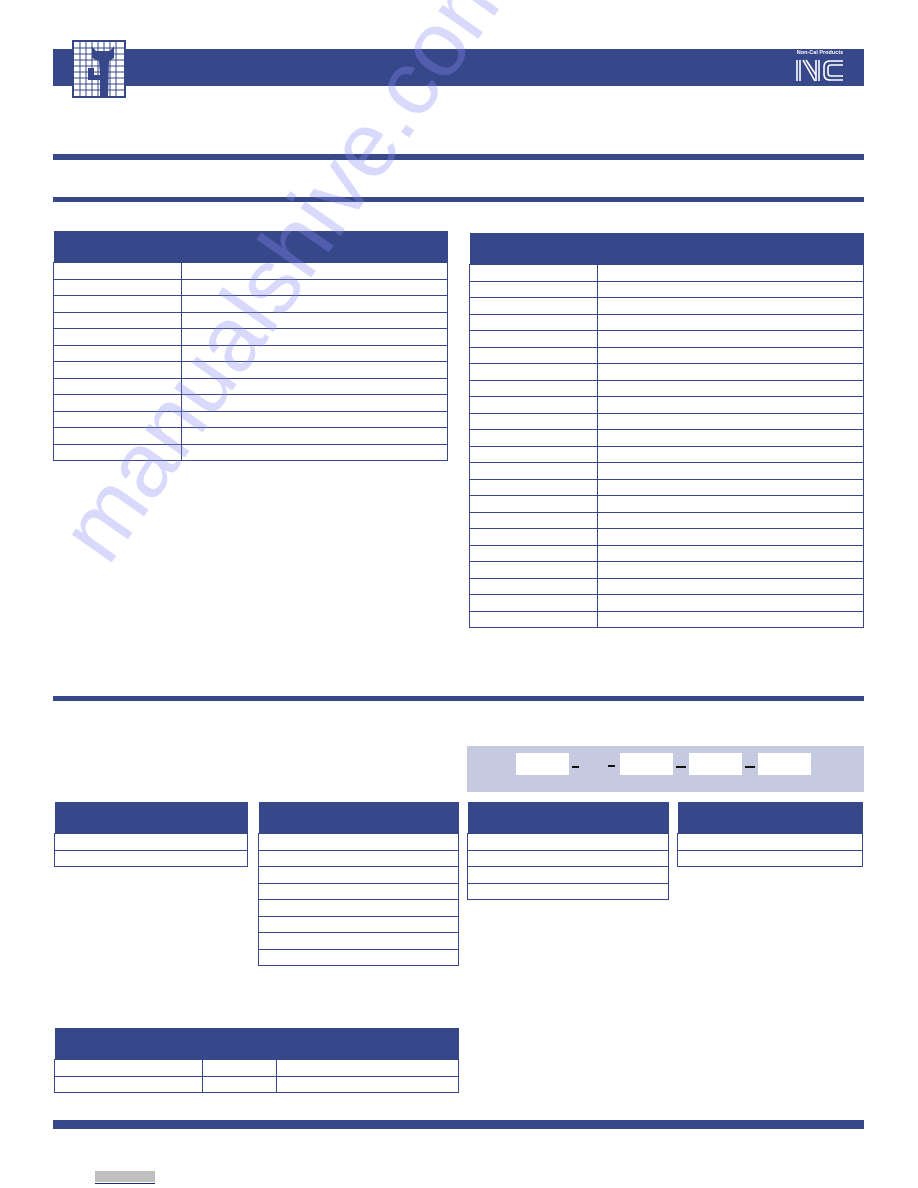 This screenshot has width=918, height=1188. I want to click on nc-mark-icon, so click(819, 70).